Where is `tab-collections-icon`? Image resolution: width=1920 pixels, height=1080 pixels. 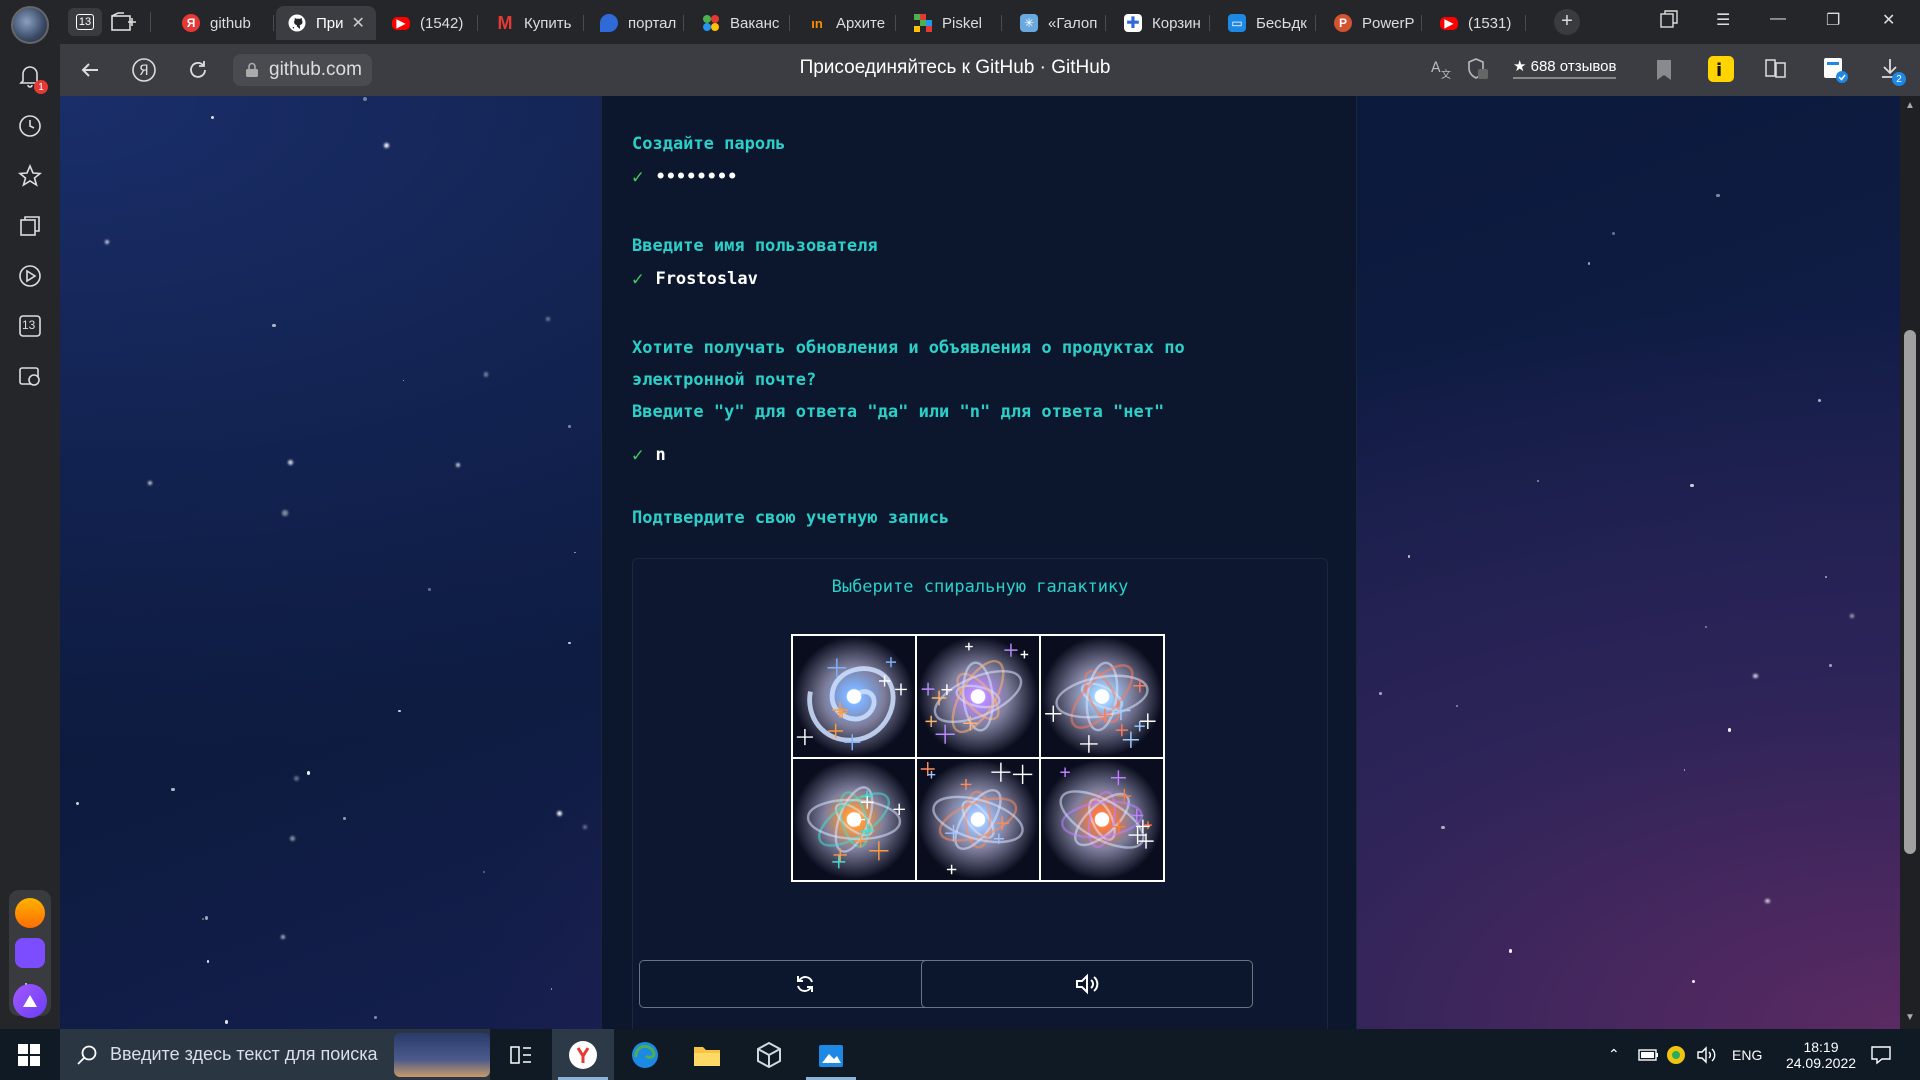 tab-collections-icon is located at coordinates (1669, 19).